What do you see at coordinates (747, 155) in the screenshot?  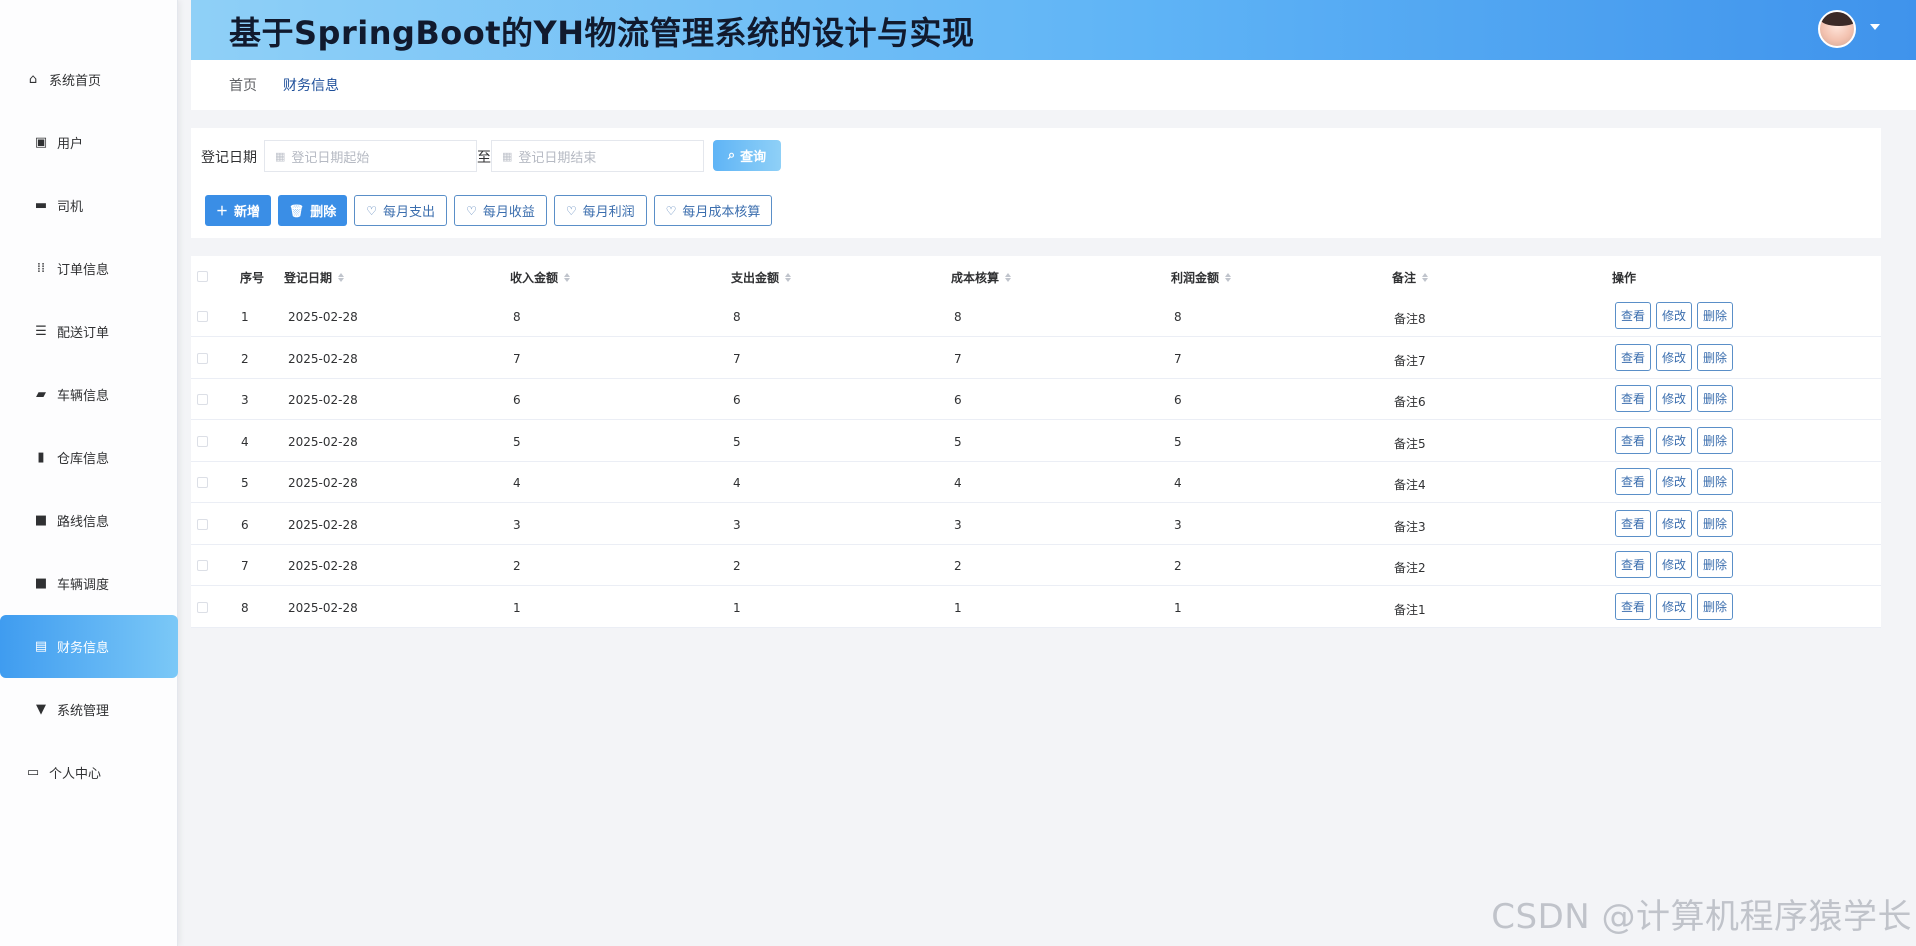 I see `query-button: ⌕ 查询` at bounding box center [747, 155].